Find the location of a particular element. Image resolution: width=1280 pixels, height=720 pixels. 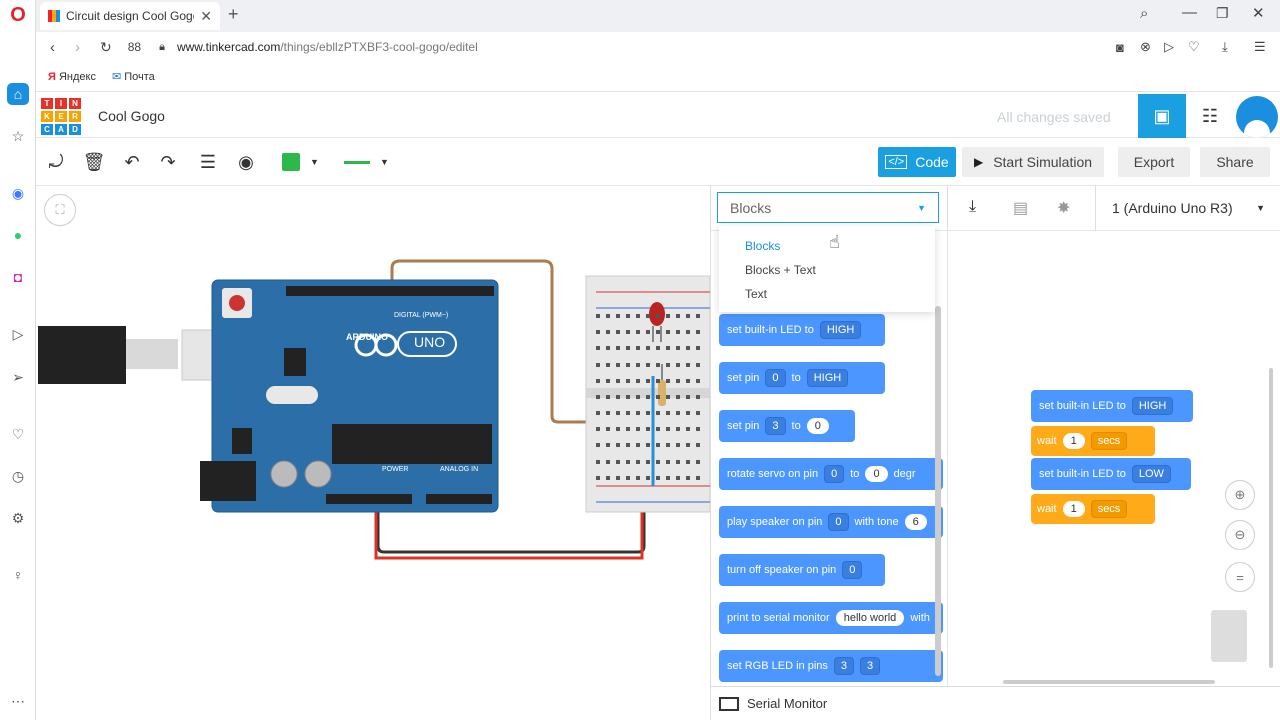

avatar is located at coordinates (1257, 117).